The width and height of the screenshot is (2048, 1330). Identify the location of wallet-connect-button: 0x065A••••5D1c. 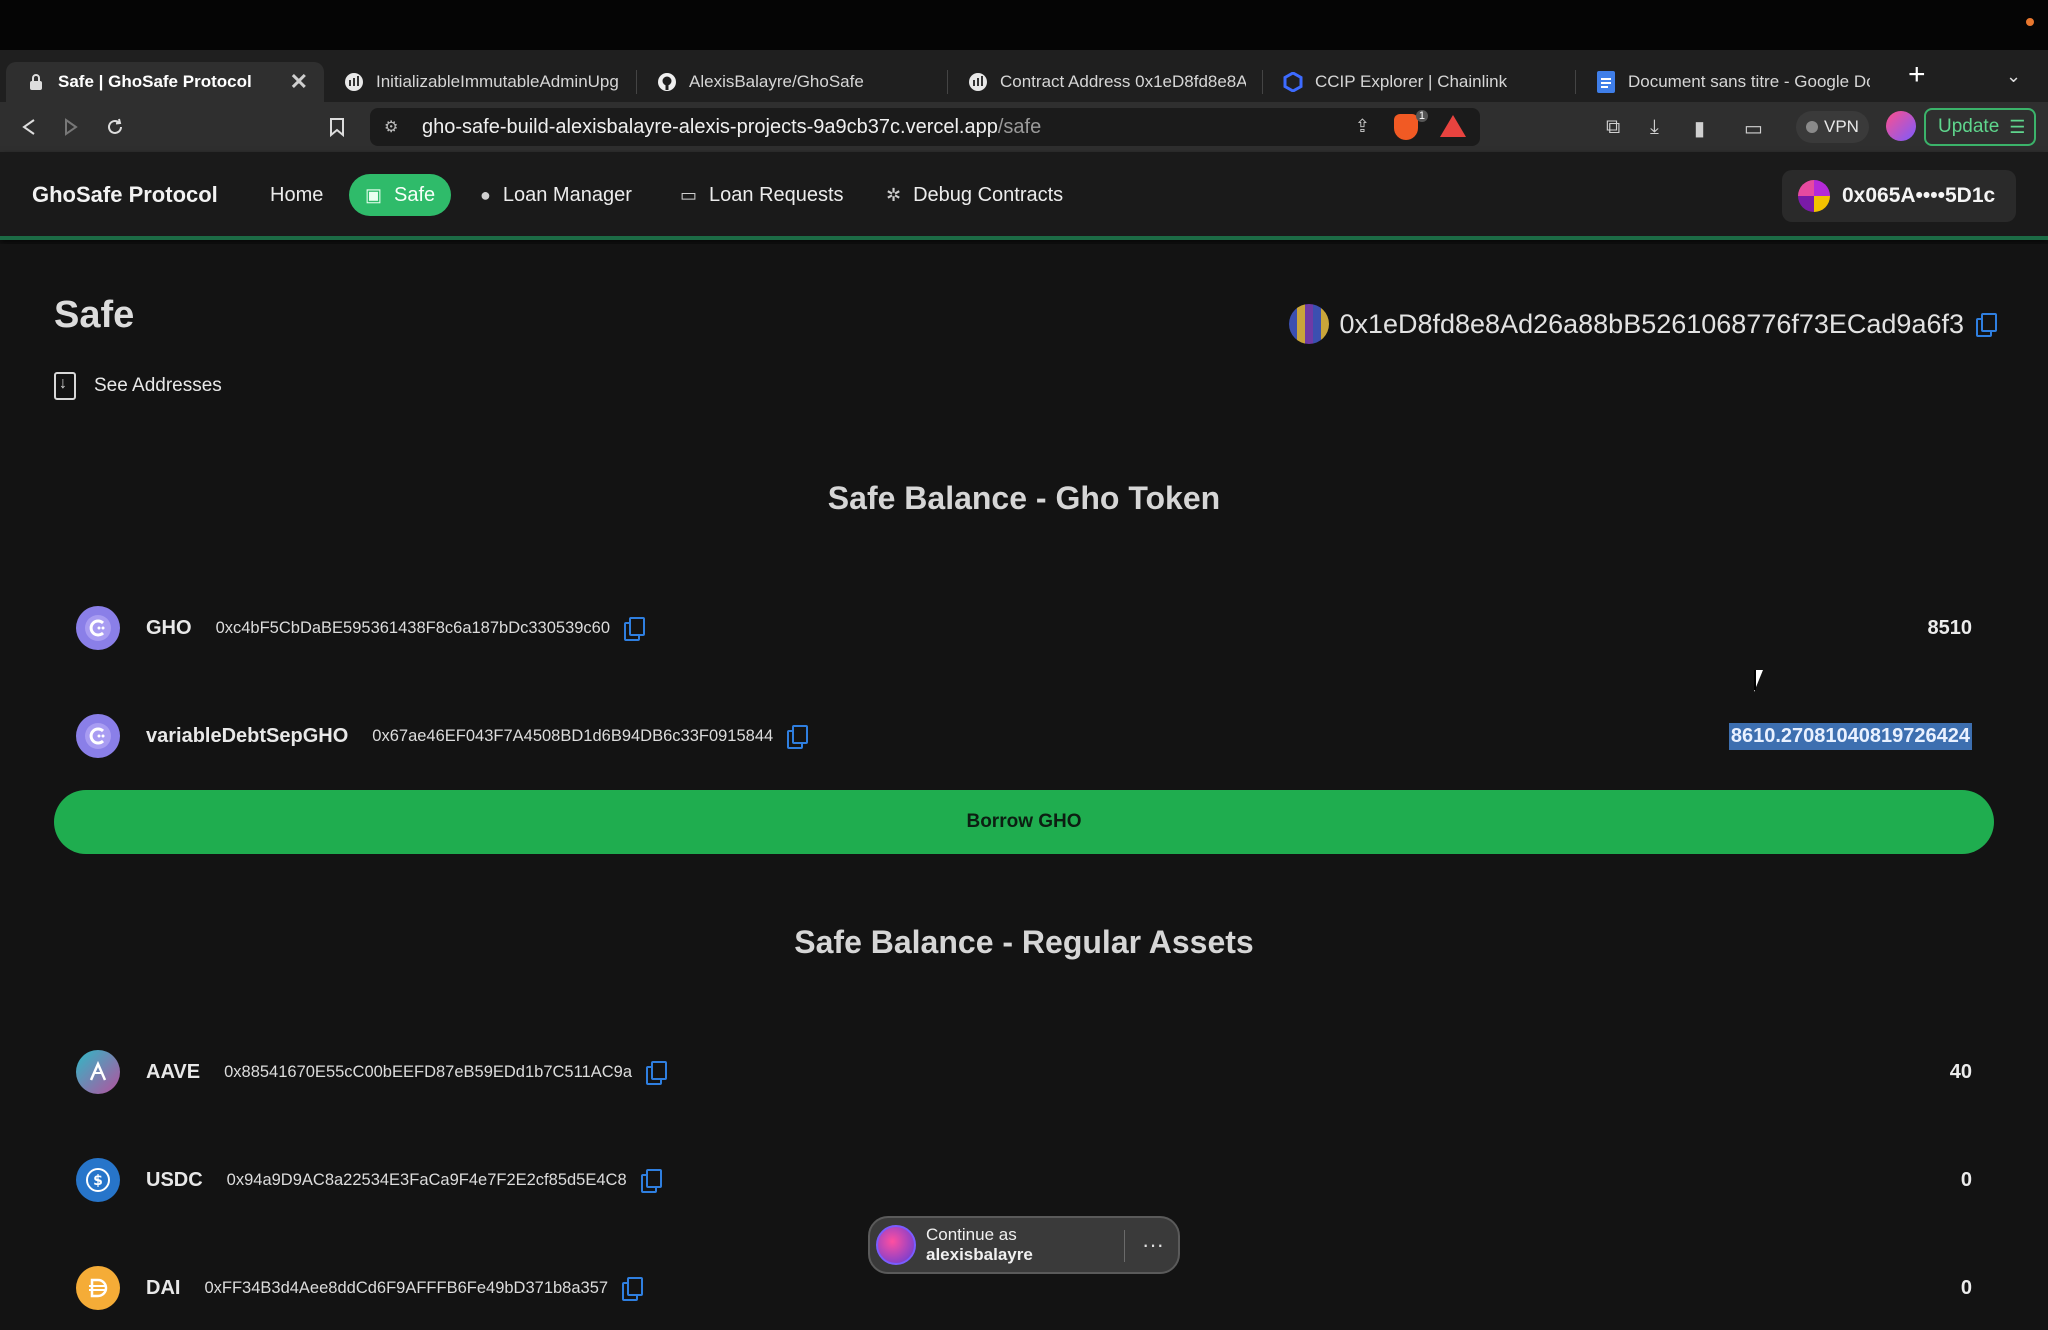
(1899, 196).